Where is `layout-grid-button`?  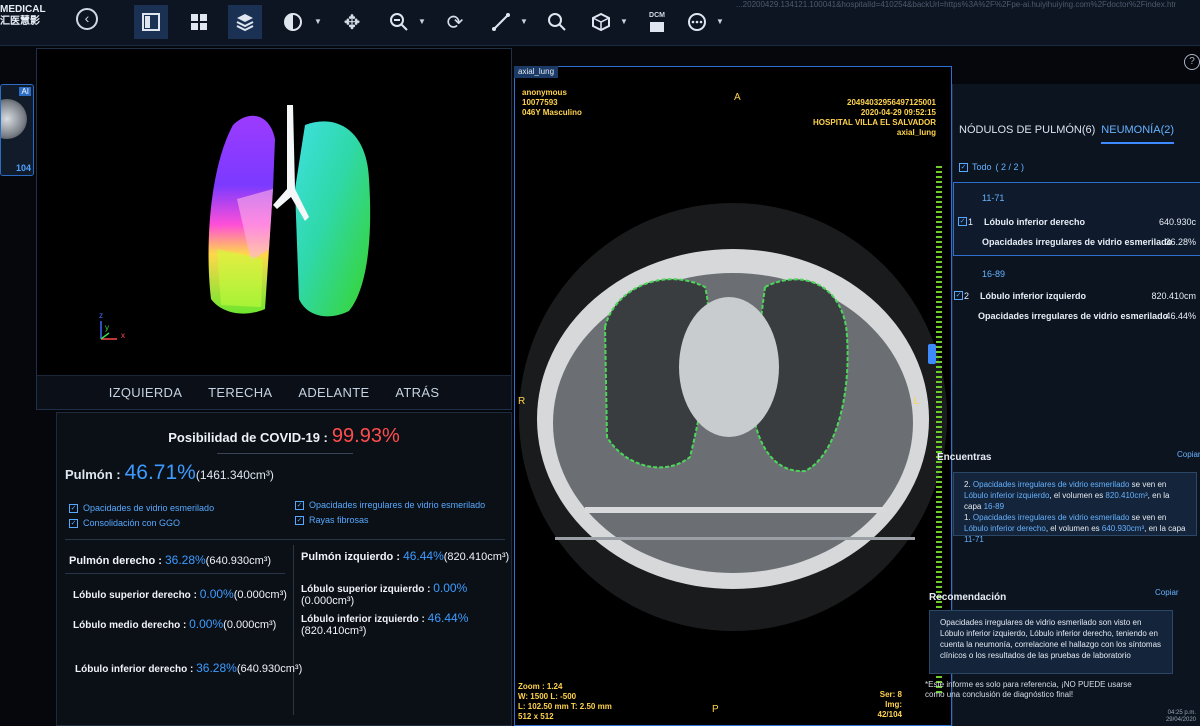 layout-grid-button is located at coordinates (199, 22).